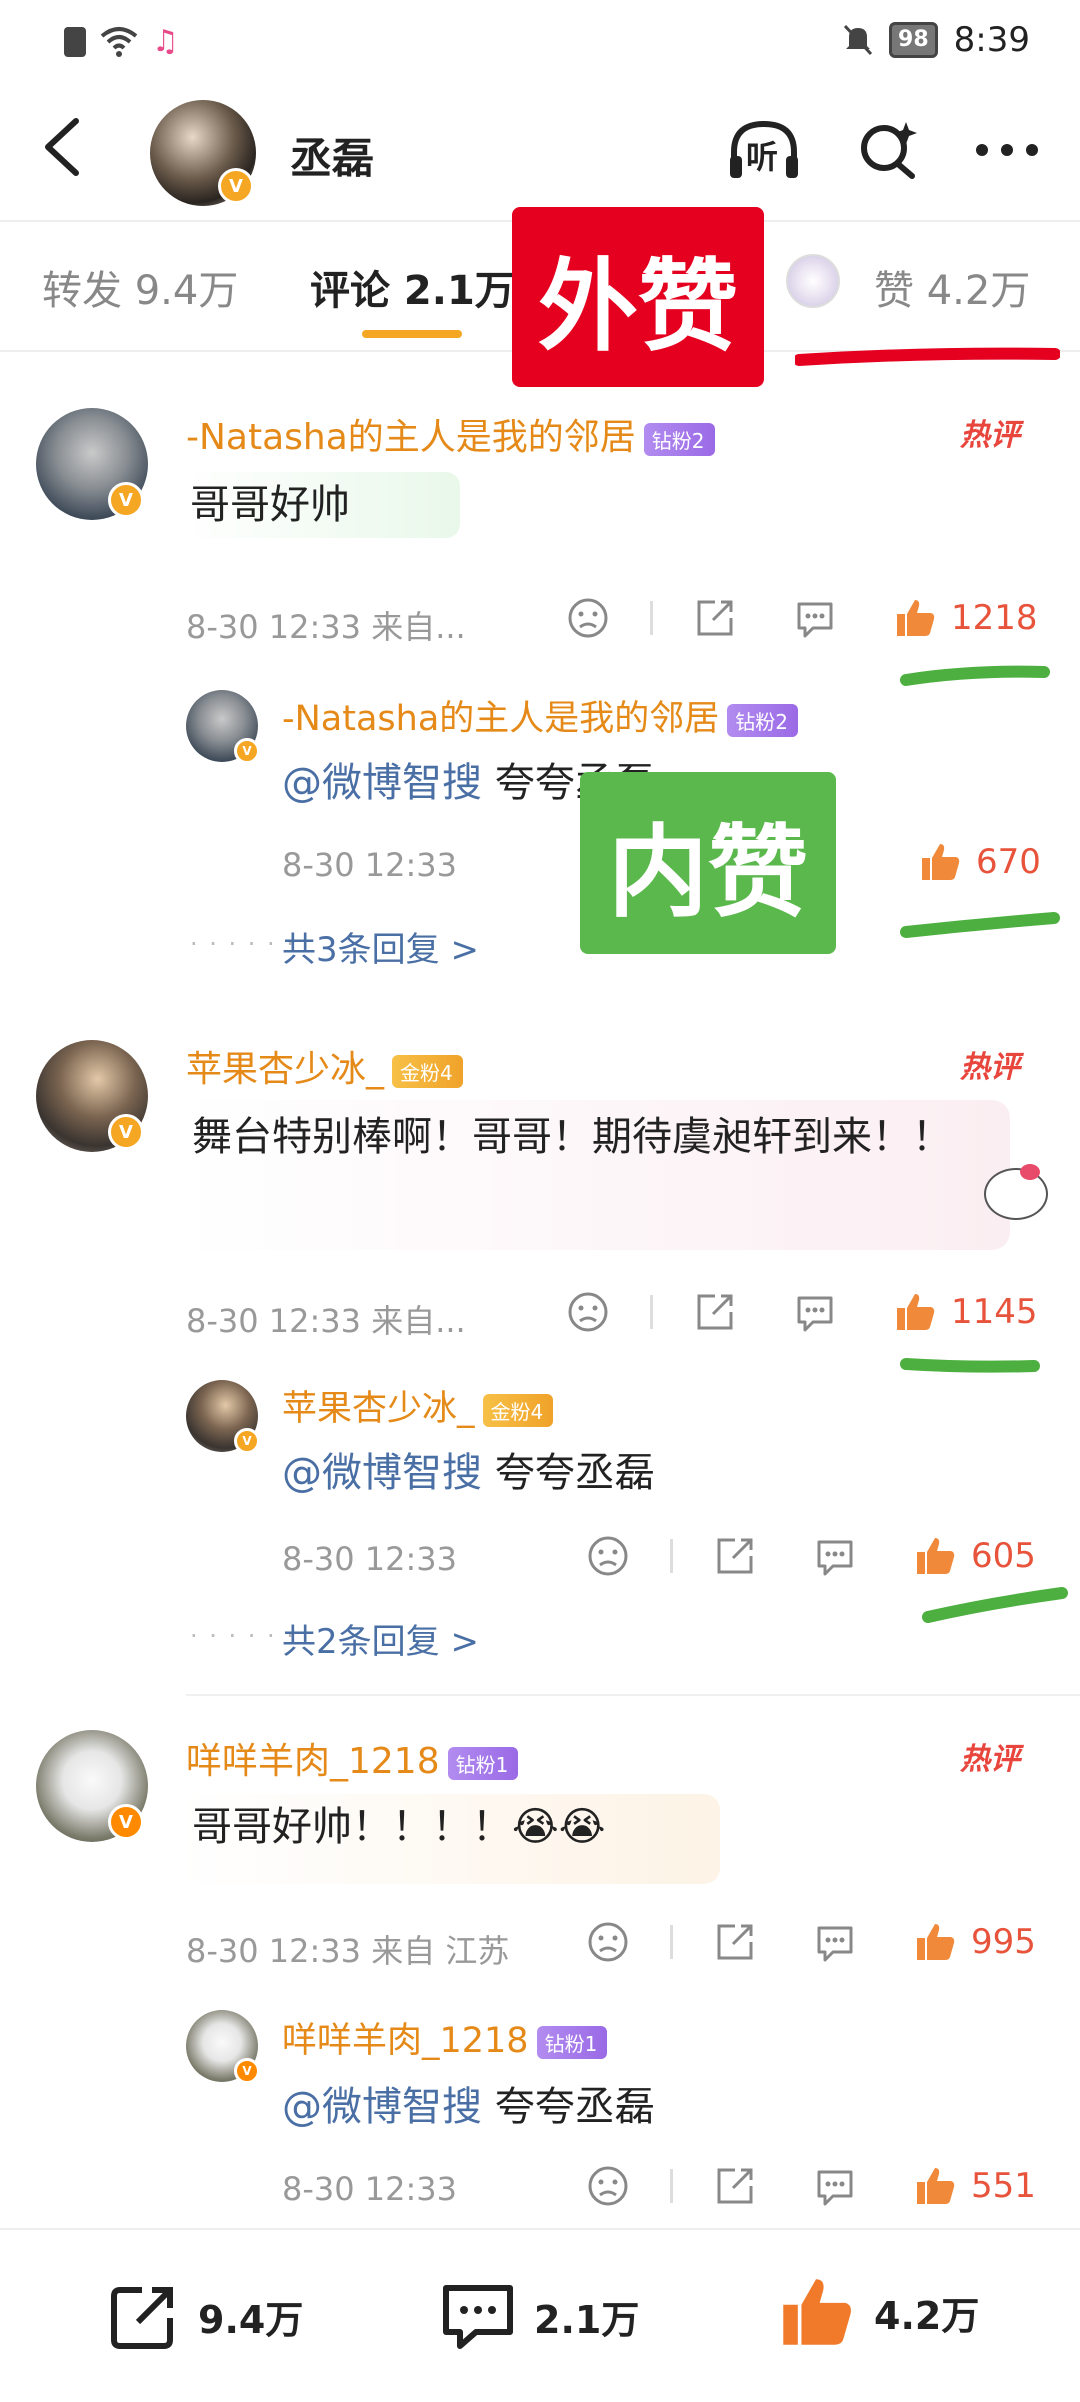 This screenshot has width=1080, height=2402. What do you see at coordinates (1007, 150) in the screenshot?
I see `more-icon` at bounding box center [1007, 150].